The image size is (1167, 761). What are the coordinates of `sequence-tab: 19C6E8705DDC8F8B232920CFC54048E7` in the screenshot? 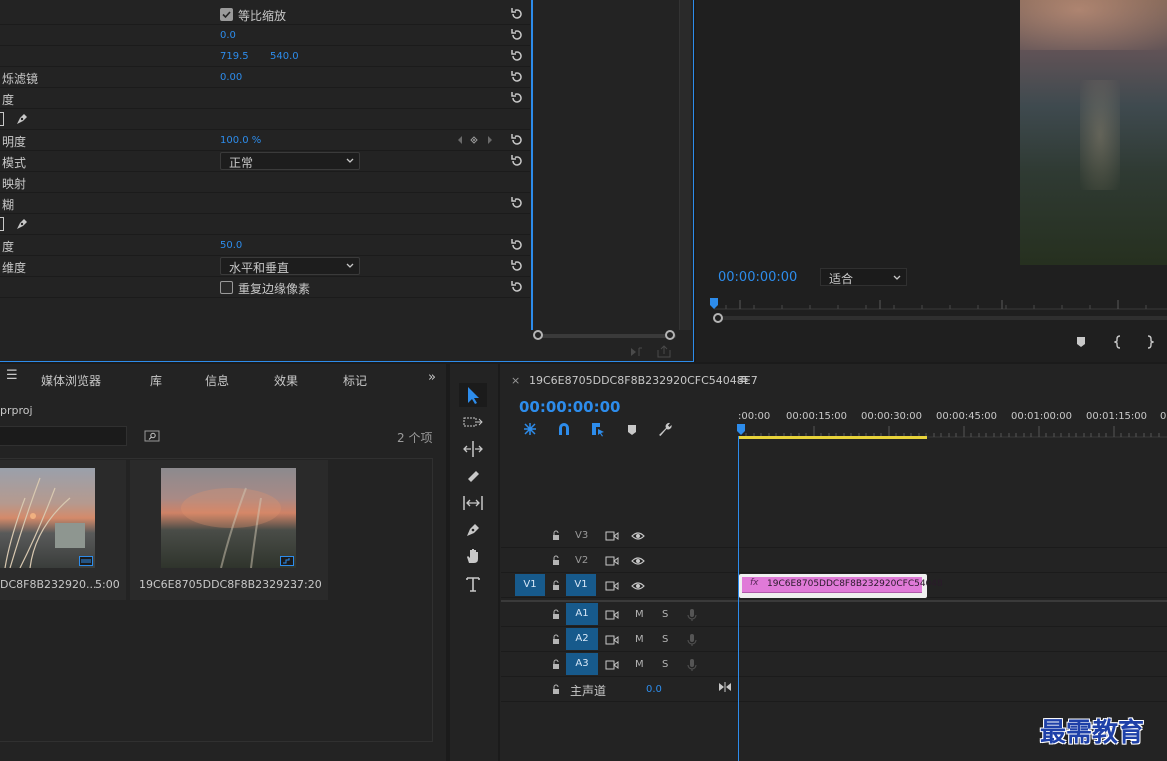 It's located at (643, 380).